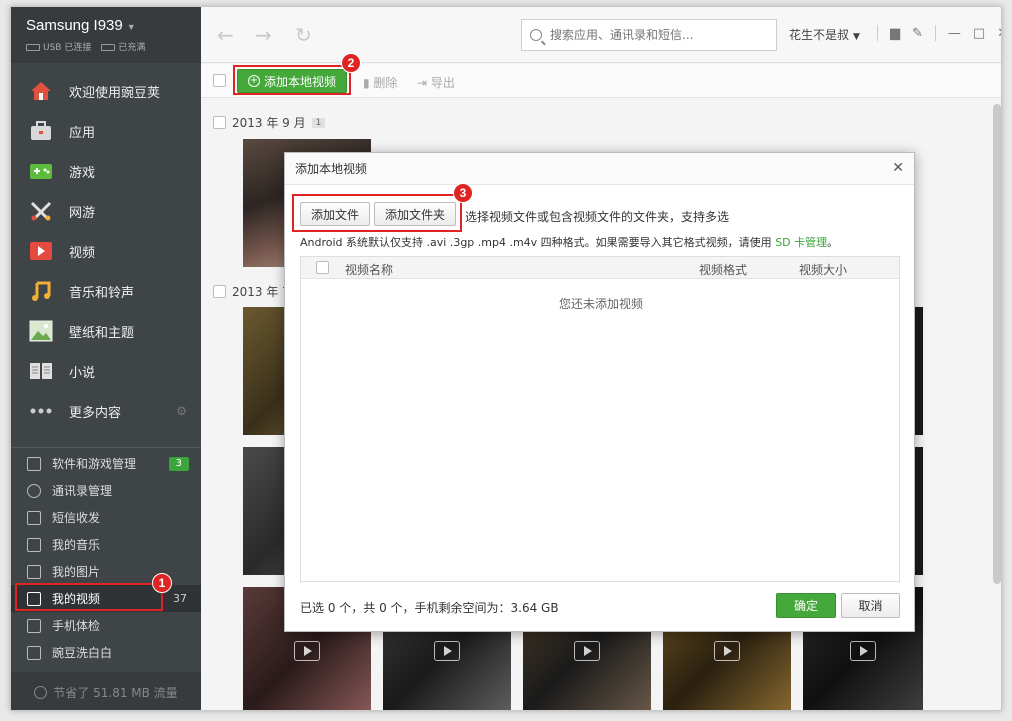 Image resolution: width=1012 pixels, height=721 pixels. What do you see at coordinates (597, 217) in the screenshot?
I see `select-hint: 选择视频文件或包含视频文件的文件夹，支持多选` at bounding box center [597, 217].